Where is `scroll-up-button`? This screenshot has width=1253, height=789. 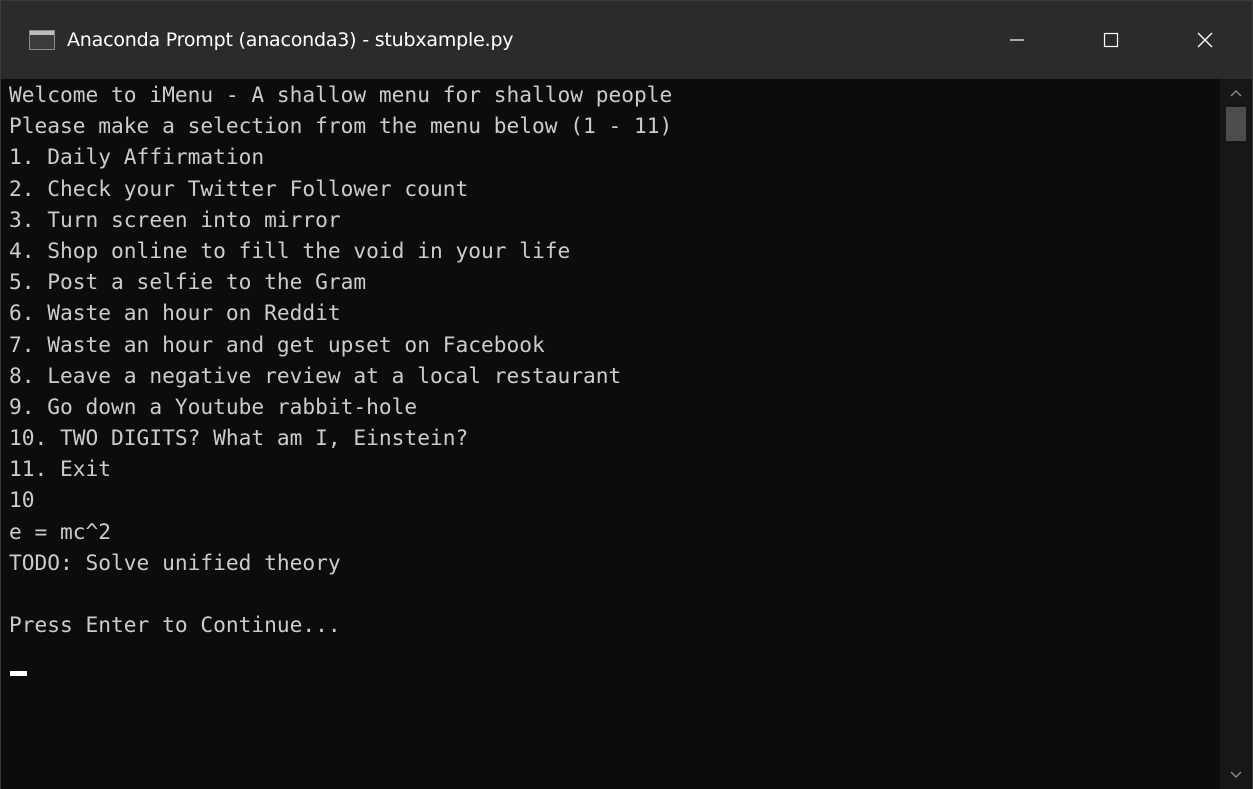 scroll-up-button is located at coordinates (1236, 93).